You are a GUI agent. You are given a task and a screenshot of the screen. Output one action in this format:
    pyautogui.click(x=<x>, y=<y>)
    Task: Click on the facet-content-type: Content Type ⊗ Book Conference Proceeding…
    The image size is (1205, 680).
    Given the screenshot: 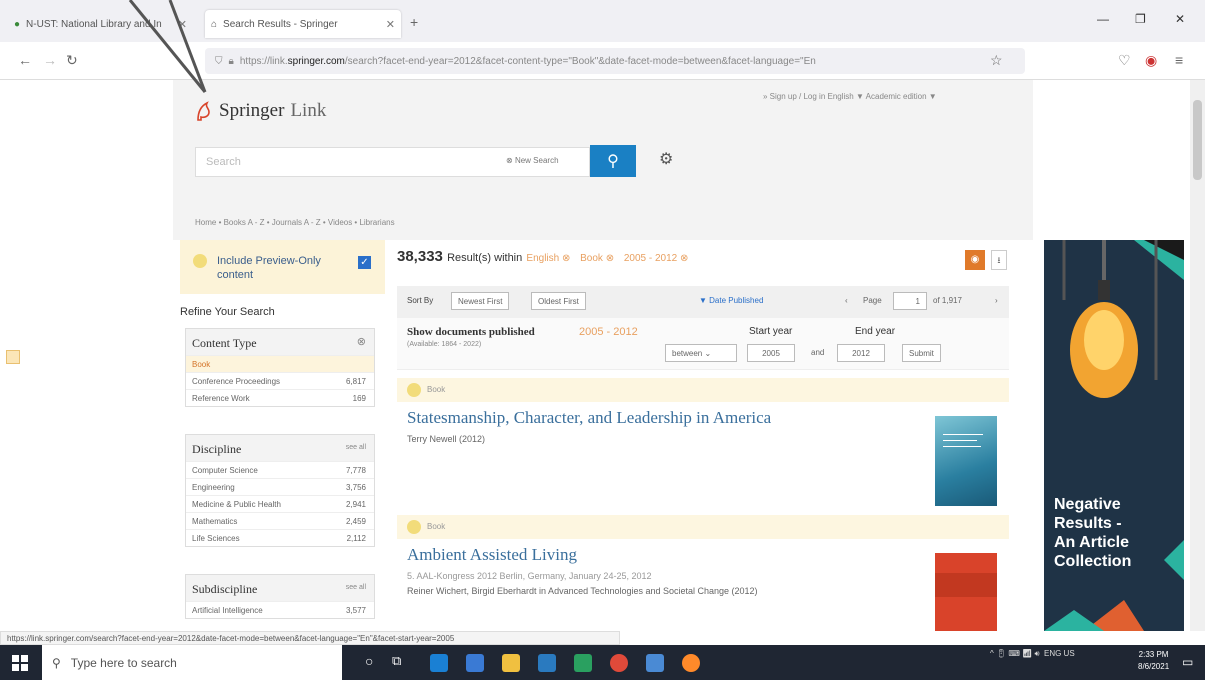 What is the action you would take?
    pyautogui.click(x=280, y=367)
    